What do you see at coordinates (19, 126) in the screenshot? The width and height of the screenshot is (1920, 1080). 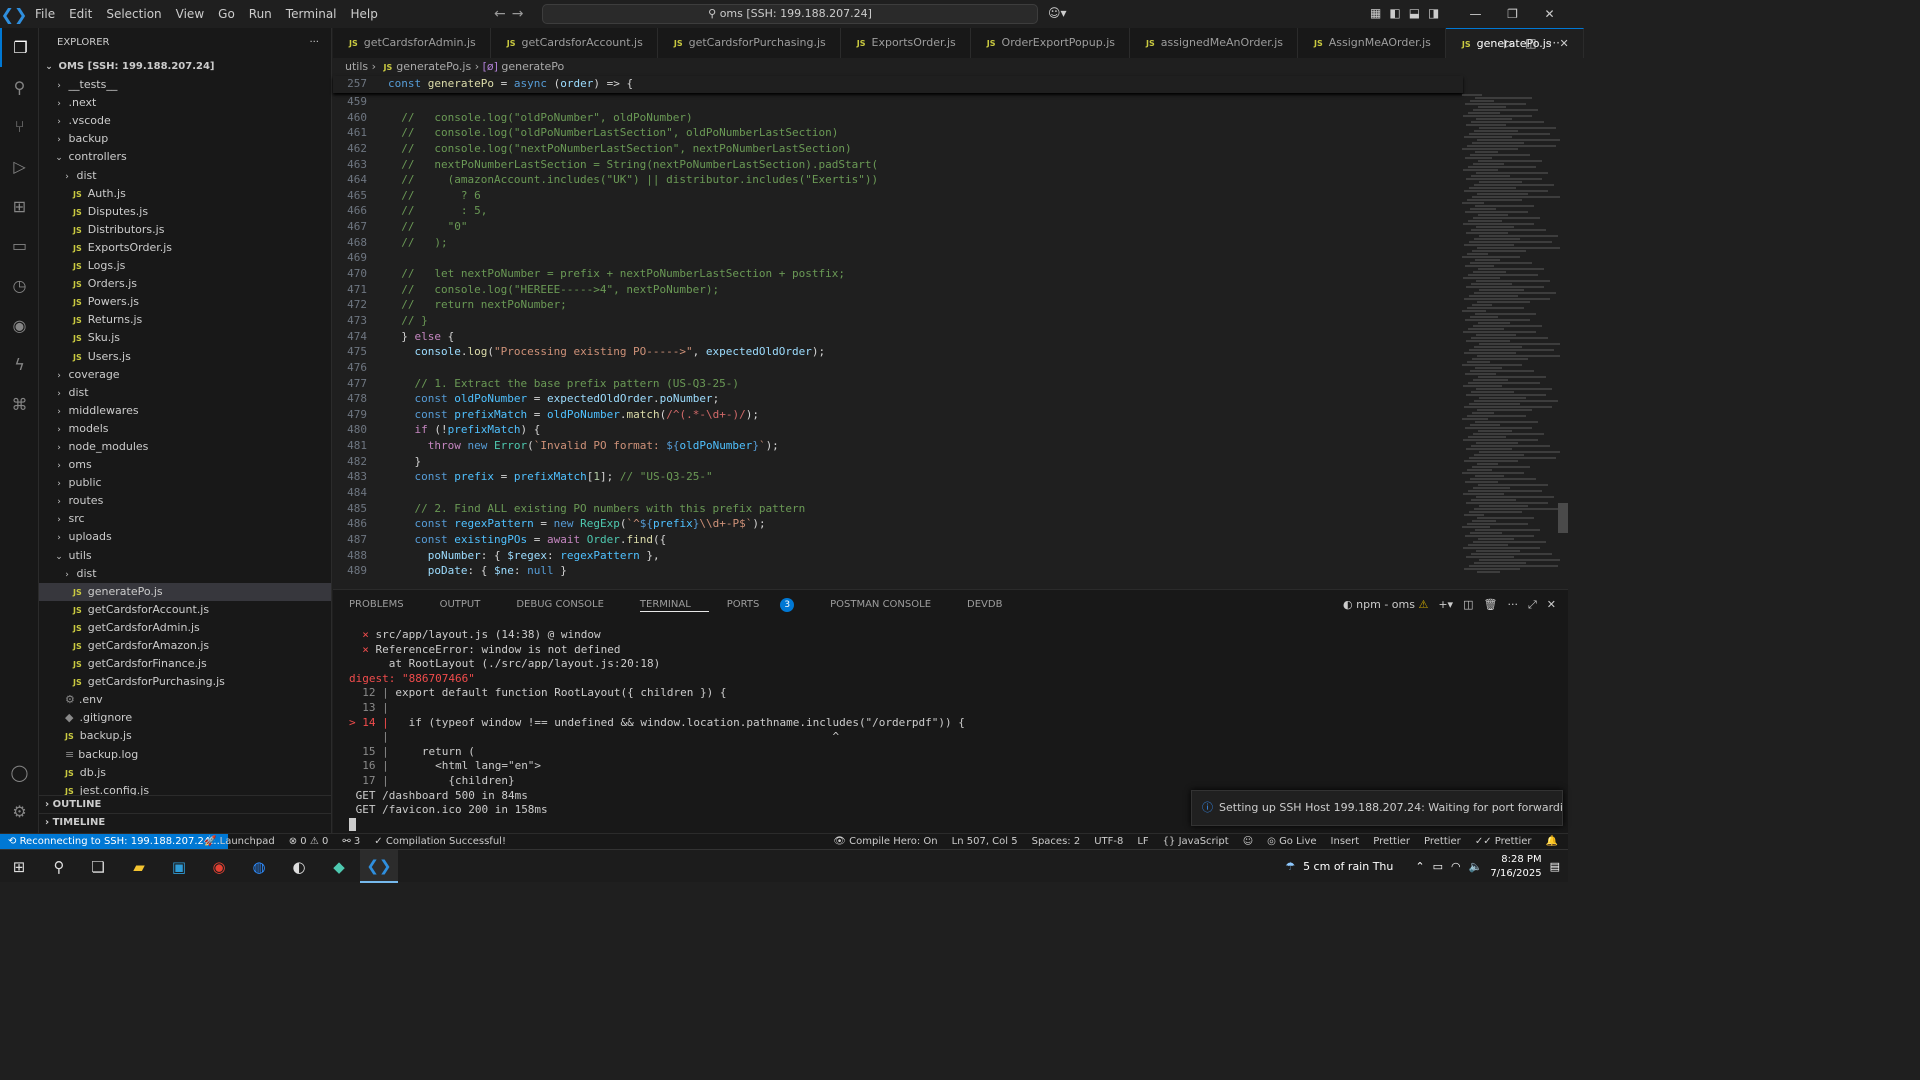 I see `source-control-icon: ⑂` at bounding box center [19, 126].